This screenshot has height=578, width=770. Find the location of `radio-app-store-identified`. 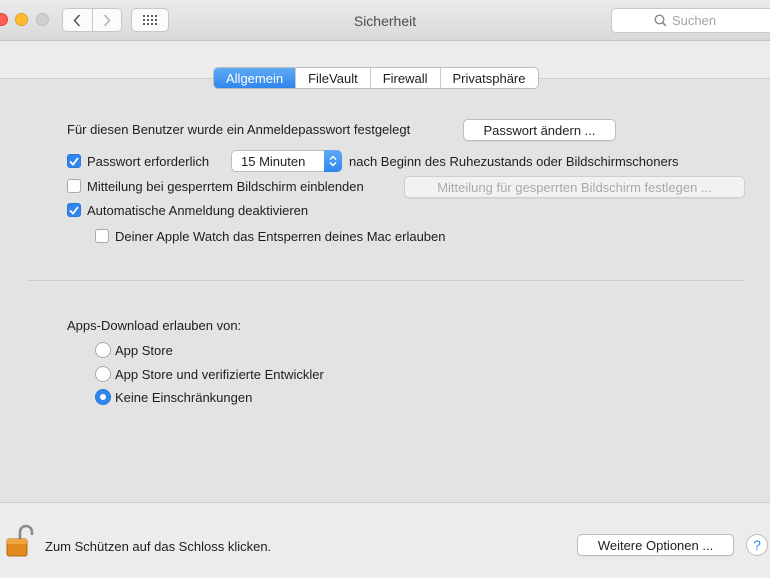

radio-app-store-identified is located at coordinates (103, 374).